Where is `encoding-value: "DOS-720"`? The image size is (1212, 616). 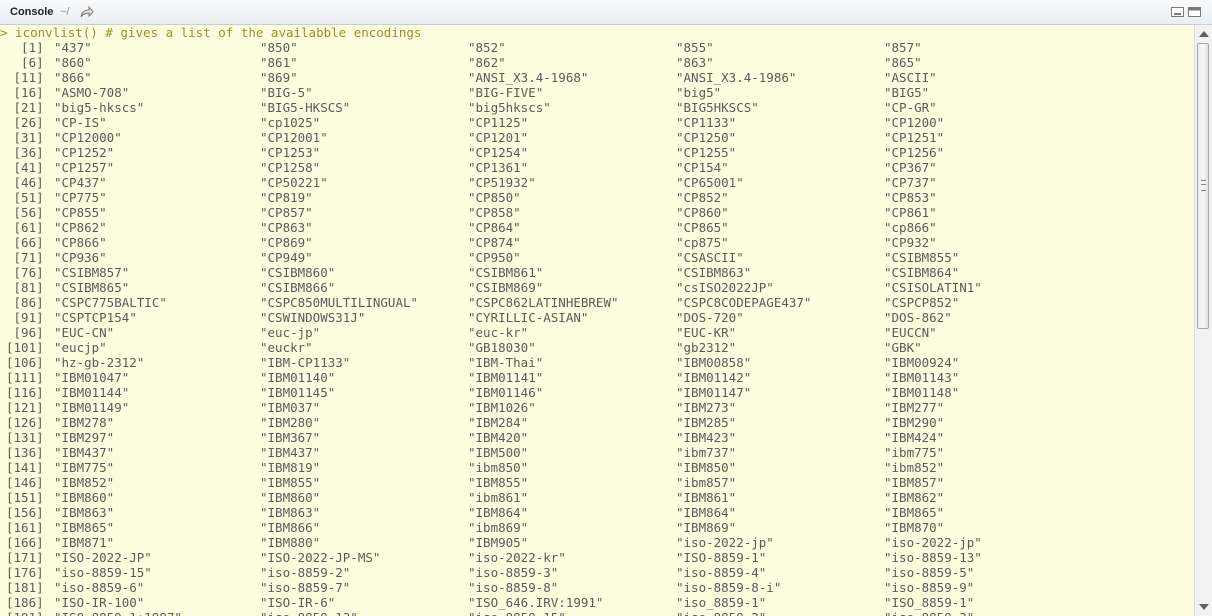 encoding-value: "DOS-720" is located at coordinates (710, 317).